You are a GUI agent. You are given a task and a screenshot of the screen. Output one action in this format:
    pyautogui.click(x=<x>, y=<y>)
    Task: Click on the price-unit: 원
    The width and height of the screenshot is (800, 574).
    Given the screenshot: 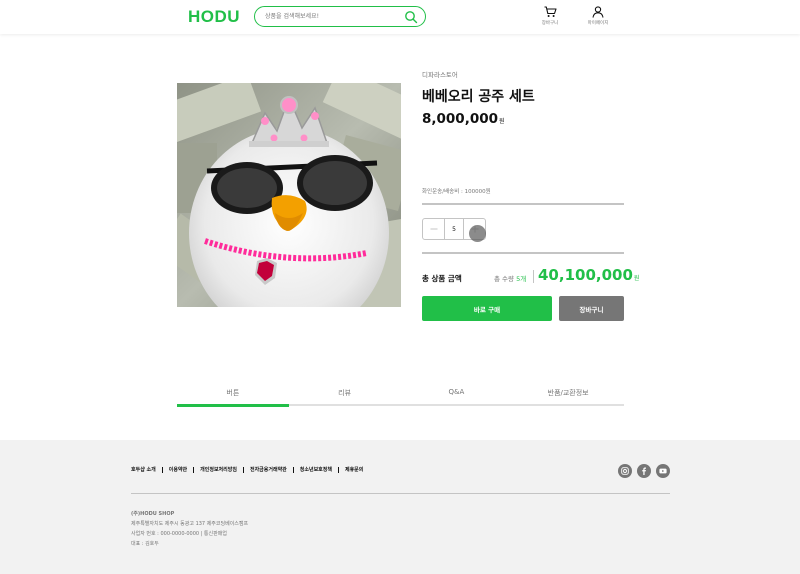 What is the action you would take?
    pyautogui.click(x=502, y=121)
    